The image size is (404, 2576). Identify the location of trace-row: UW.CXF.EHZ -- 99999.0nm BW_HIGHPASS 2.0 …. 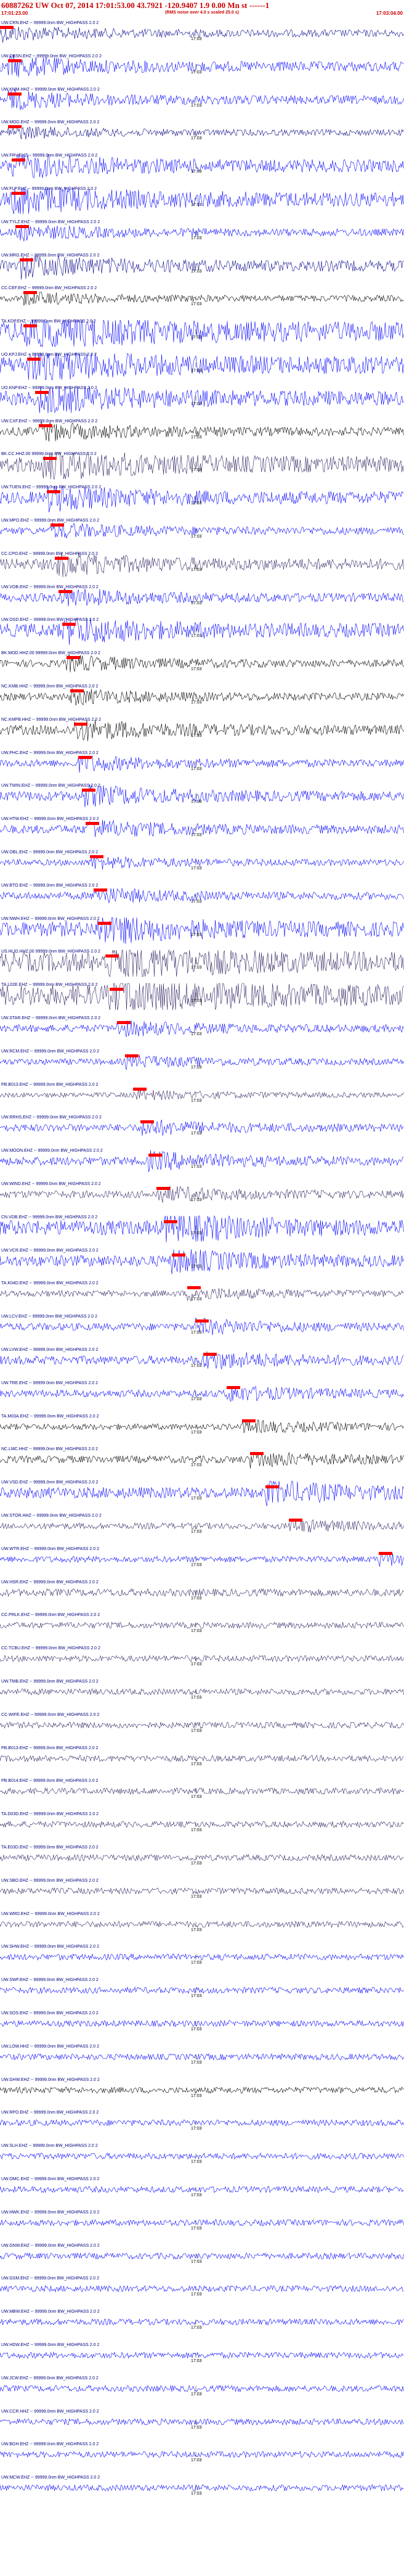
(202, 431).